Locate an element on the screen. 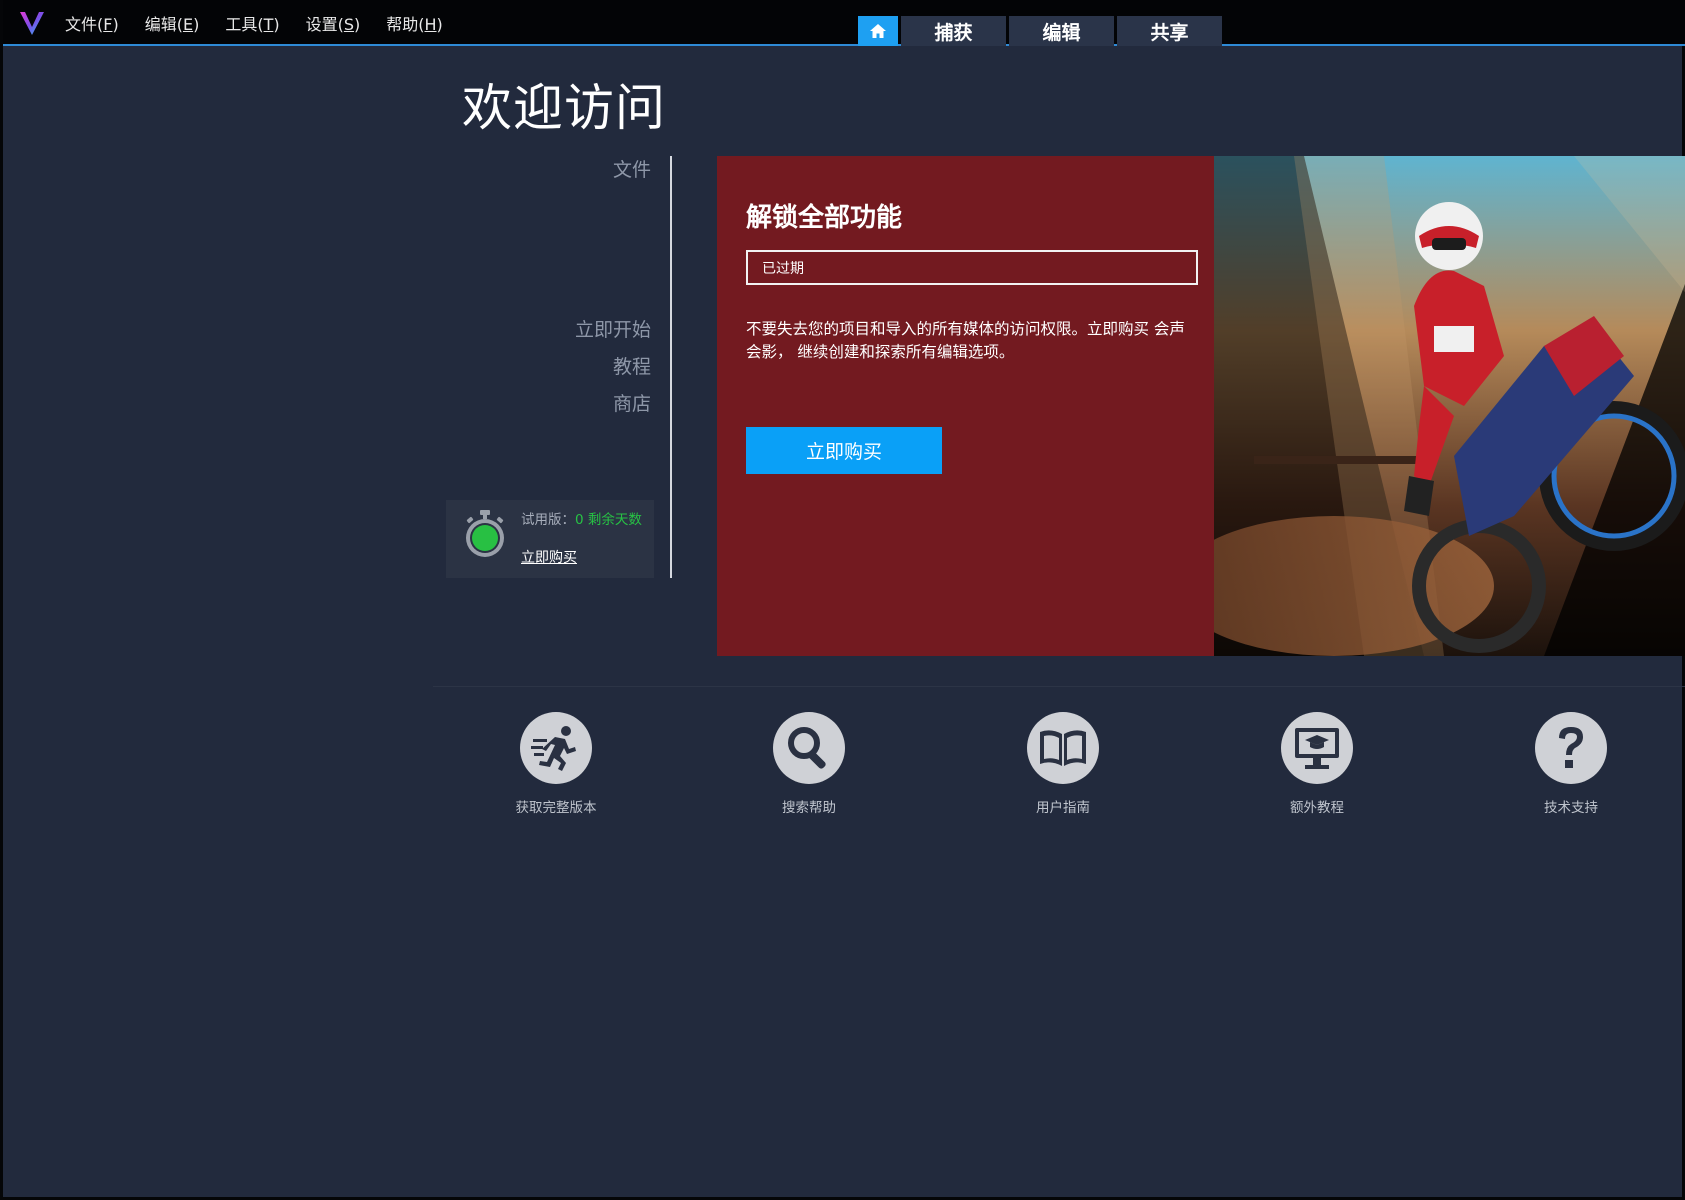  nav-item-start: 立即开始 is located at coordinates (613, 328).